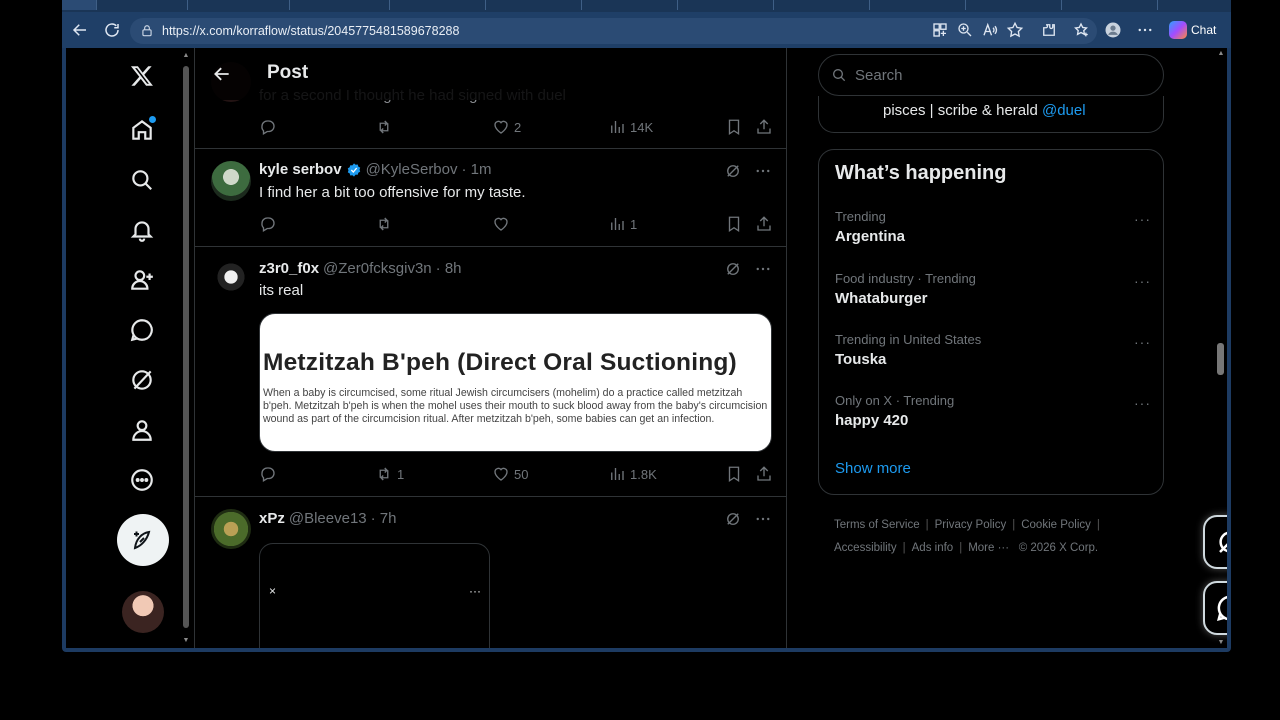 This screenshot has height=720, width=1280. What do you see at coordinates (630, 127) in the screenshot?
I see `views-button: 14K` at bounding box center [630, 127].